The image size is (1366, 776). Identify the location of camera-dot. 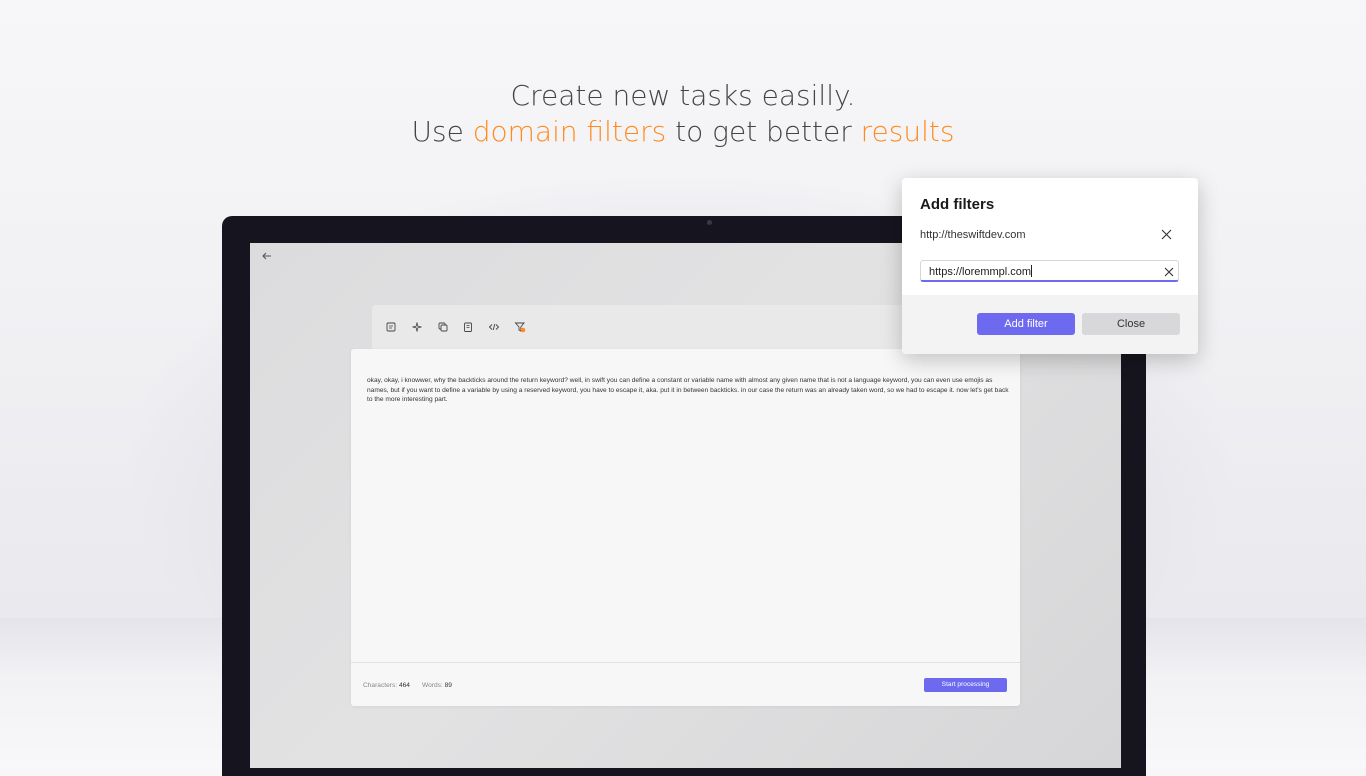
(709, 222).